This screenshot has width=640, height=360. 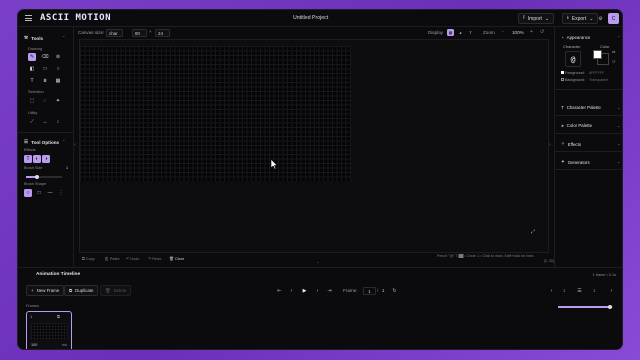 What do you see at coordinates (45, 81) in the screenshot?
I see `gradient-tool-icon: ⩨` at bounding box center [45, 81].